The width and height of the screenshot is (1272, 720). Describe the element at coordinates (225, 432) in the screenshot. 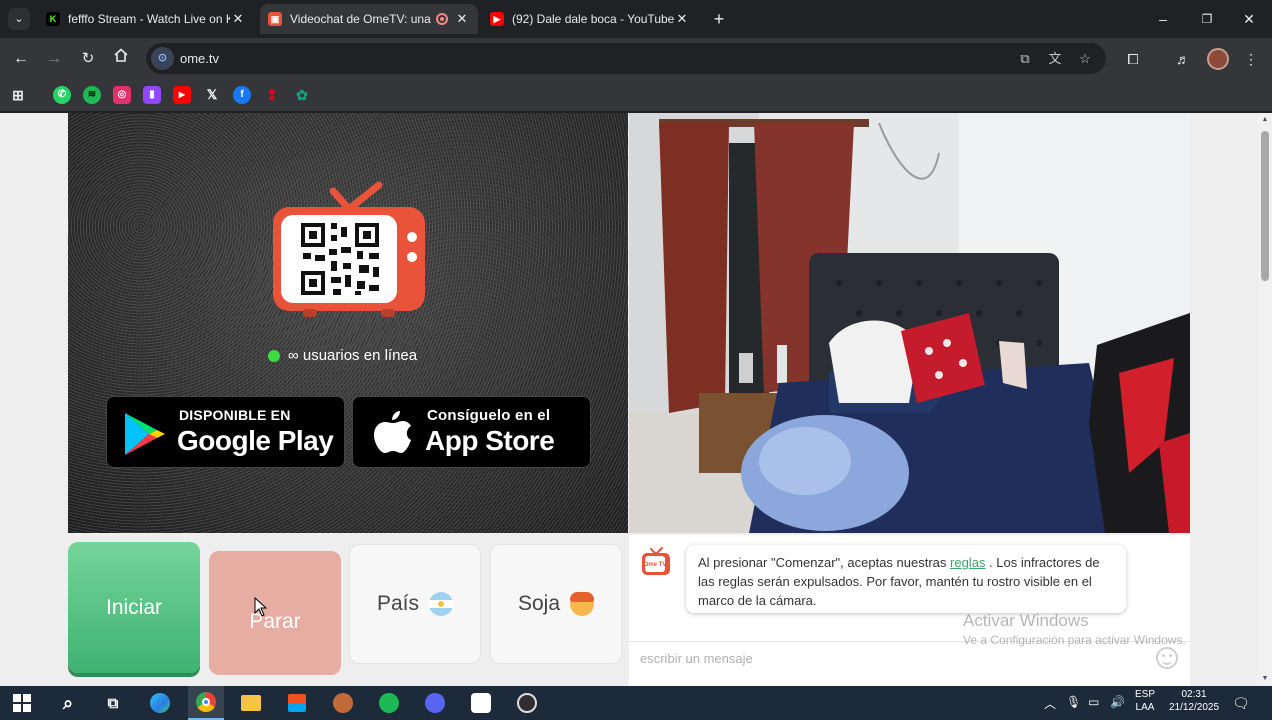

I see `google-play-badge: DISPONIBLE EN Google Play` at that location.